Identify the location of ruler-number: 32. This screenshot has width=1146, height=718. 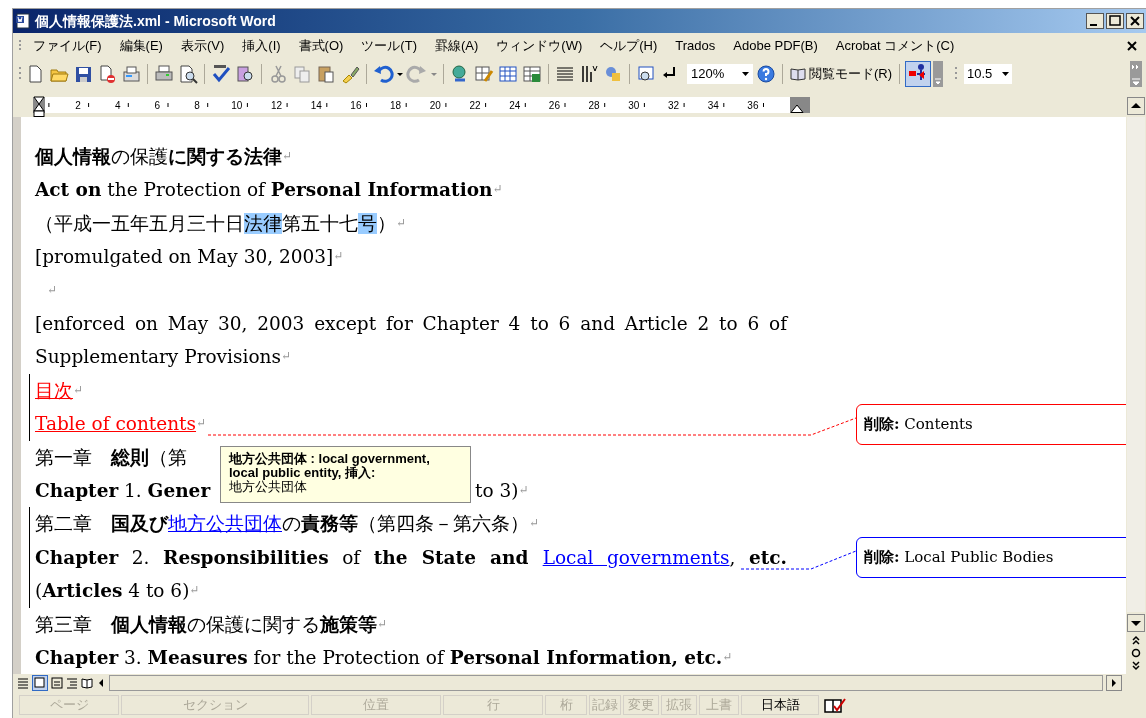
(673, 105).